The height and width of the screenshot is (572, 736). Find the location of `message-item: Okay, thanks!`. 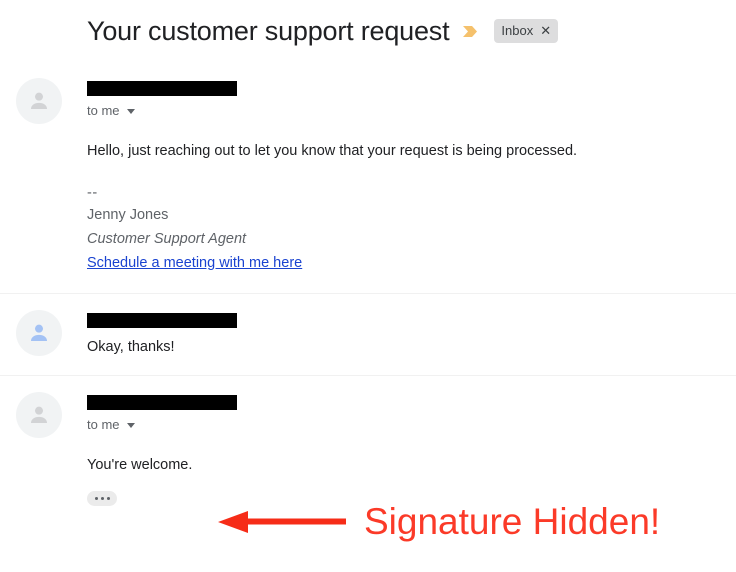

message-item: Okay, thanks! is located at coordinates (368, 334).